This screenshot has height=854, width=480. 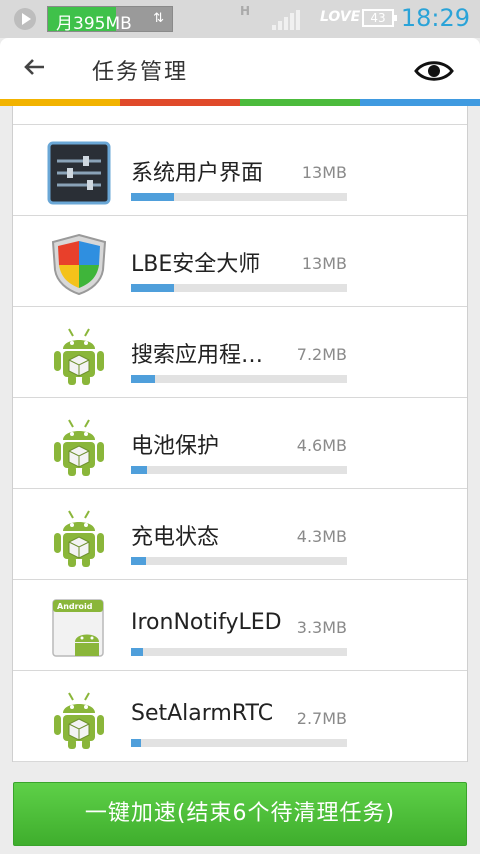 I want to click on task-name: LBE安全大师, so click(x=196, y=264).